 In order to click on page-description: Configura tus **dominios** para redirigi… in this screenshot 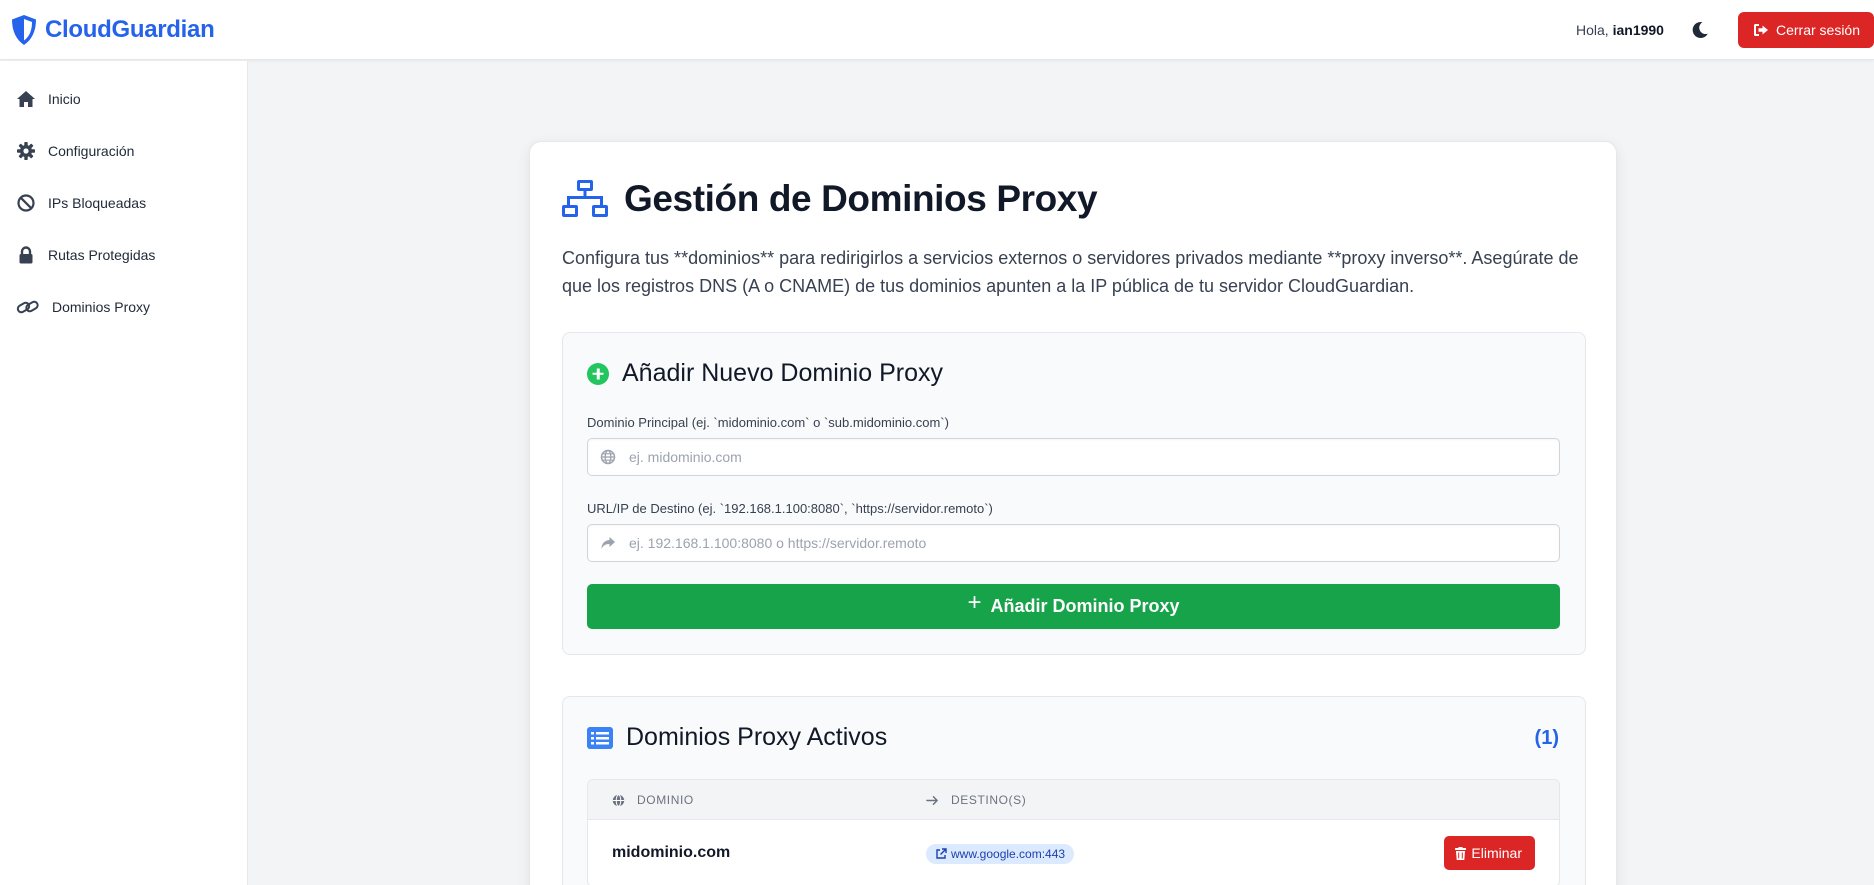, I will do `click(1070, 272)`.